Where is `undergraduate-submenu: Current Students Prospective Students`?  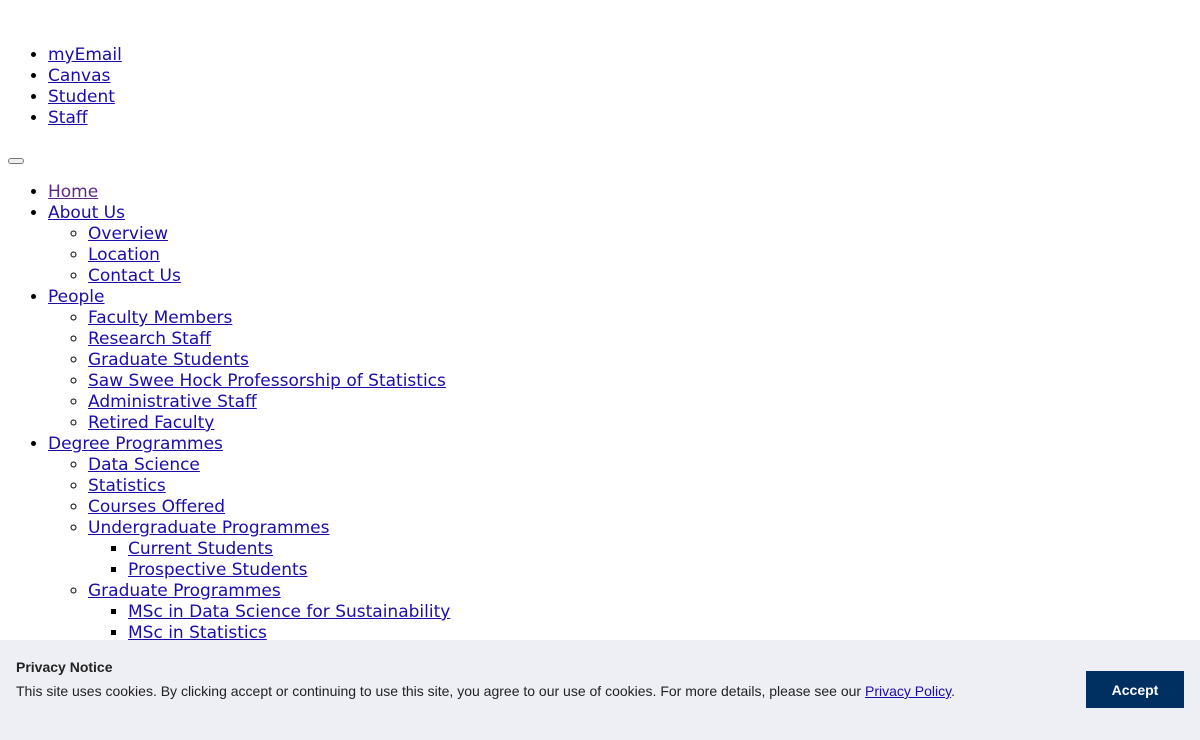 undergraduate-submenu: Current Students Prospective Students is located at coordinates (269, 560).